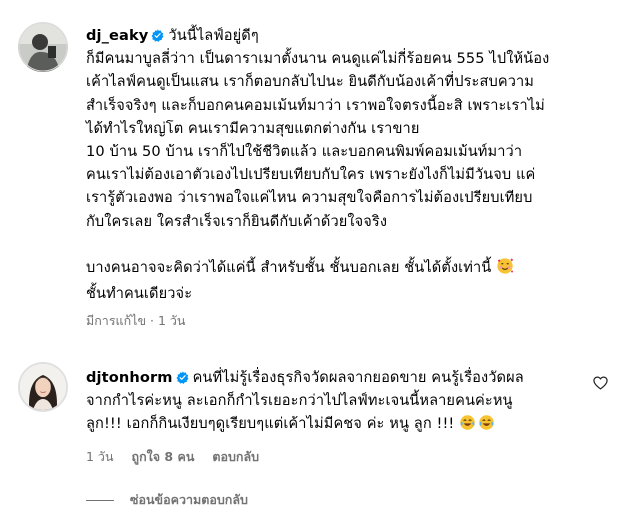  I want to click on comment-line: ชั้นทำคนเดียวจ่ะ, so click(139, 294).